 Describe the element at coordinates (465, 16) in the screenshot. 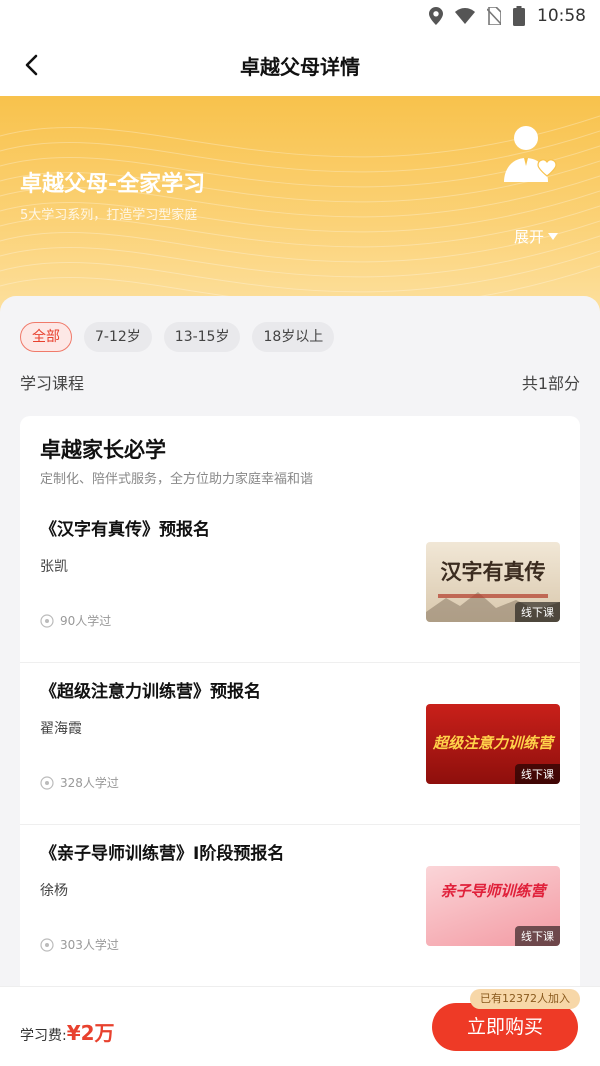

I see `wifi-icon` at that location.